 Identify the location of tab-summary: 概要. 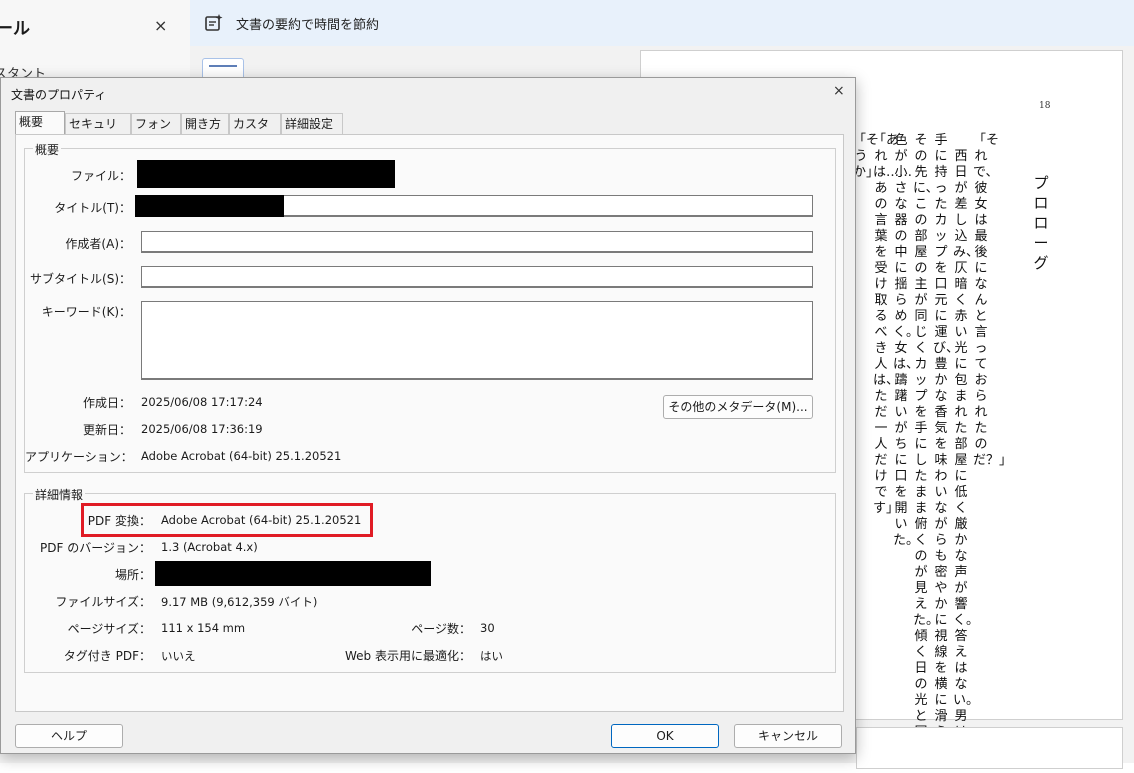
(40, 123).